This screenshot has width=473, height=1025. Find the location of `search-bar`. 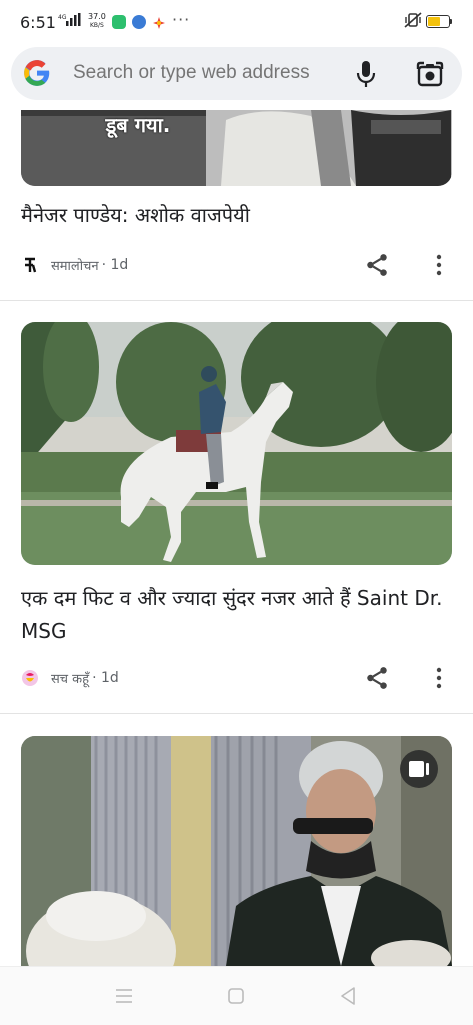

search-bar is located at coordinates (236, 73).